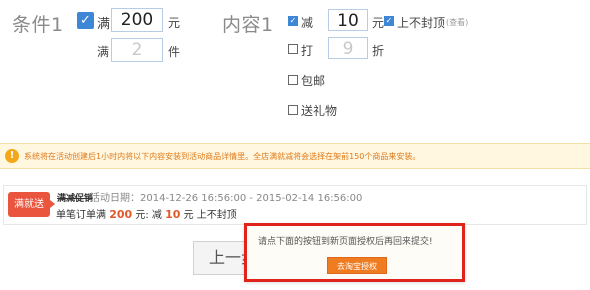 This screenshot has height=290, width=590. Describe the element at coordinates (121, 214) in the screenshot. I see `detail-amount: 200` at that location.